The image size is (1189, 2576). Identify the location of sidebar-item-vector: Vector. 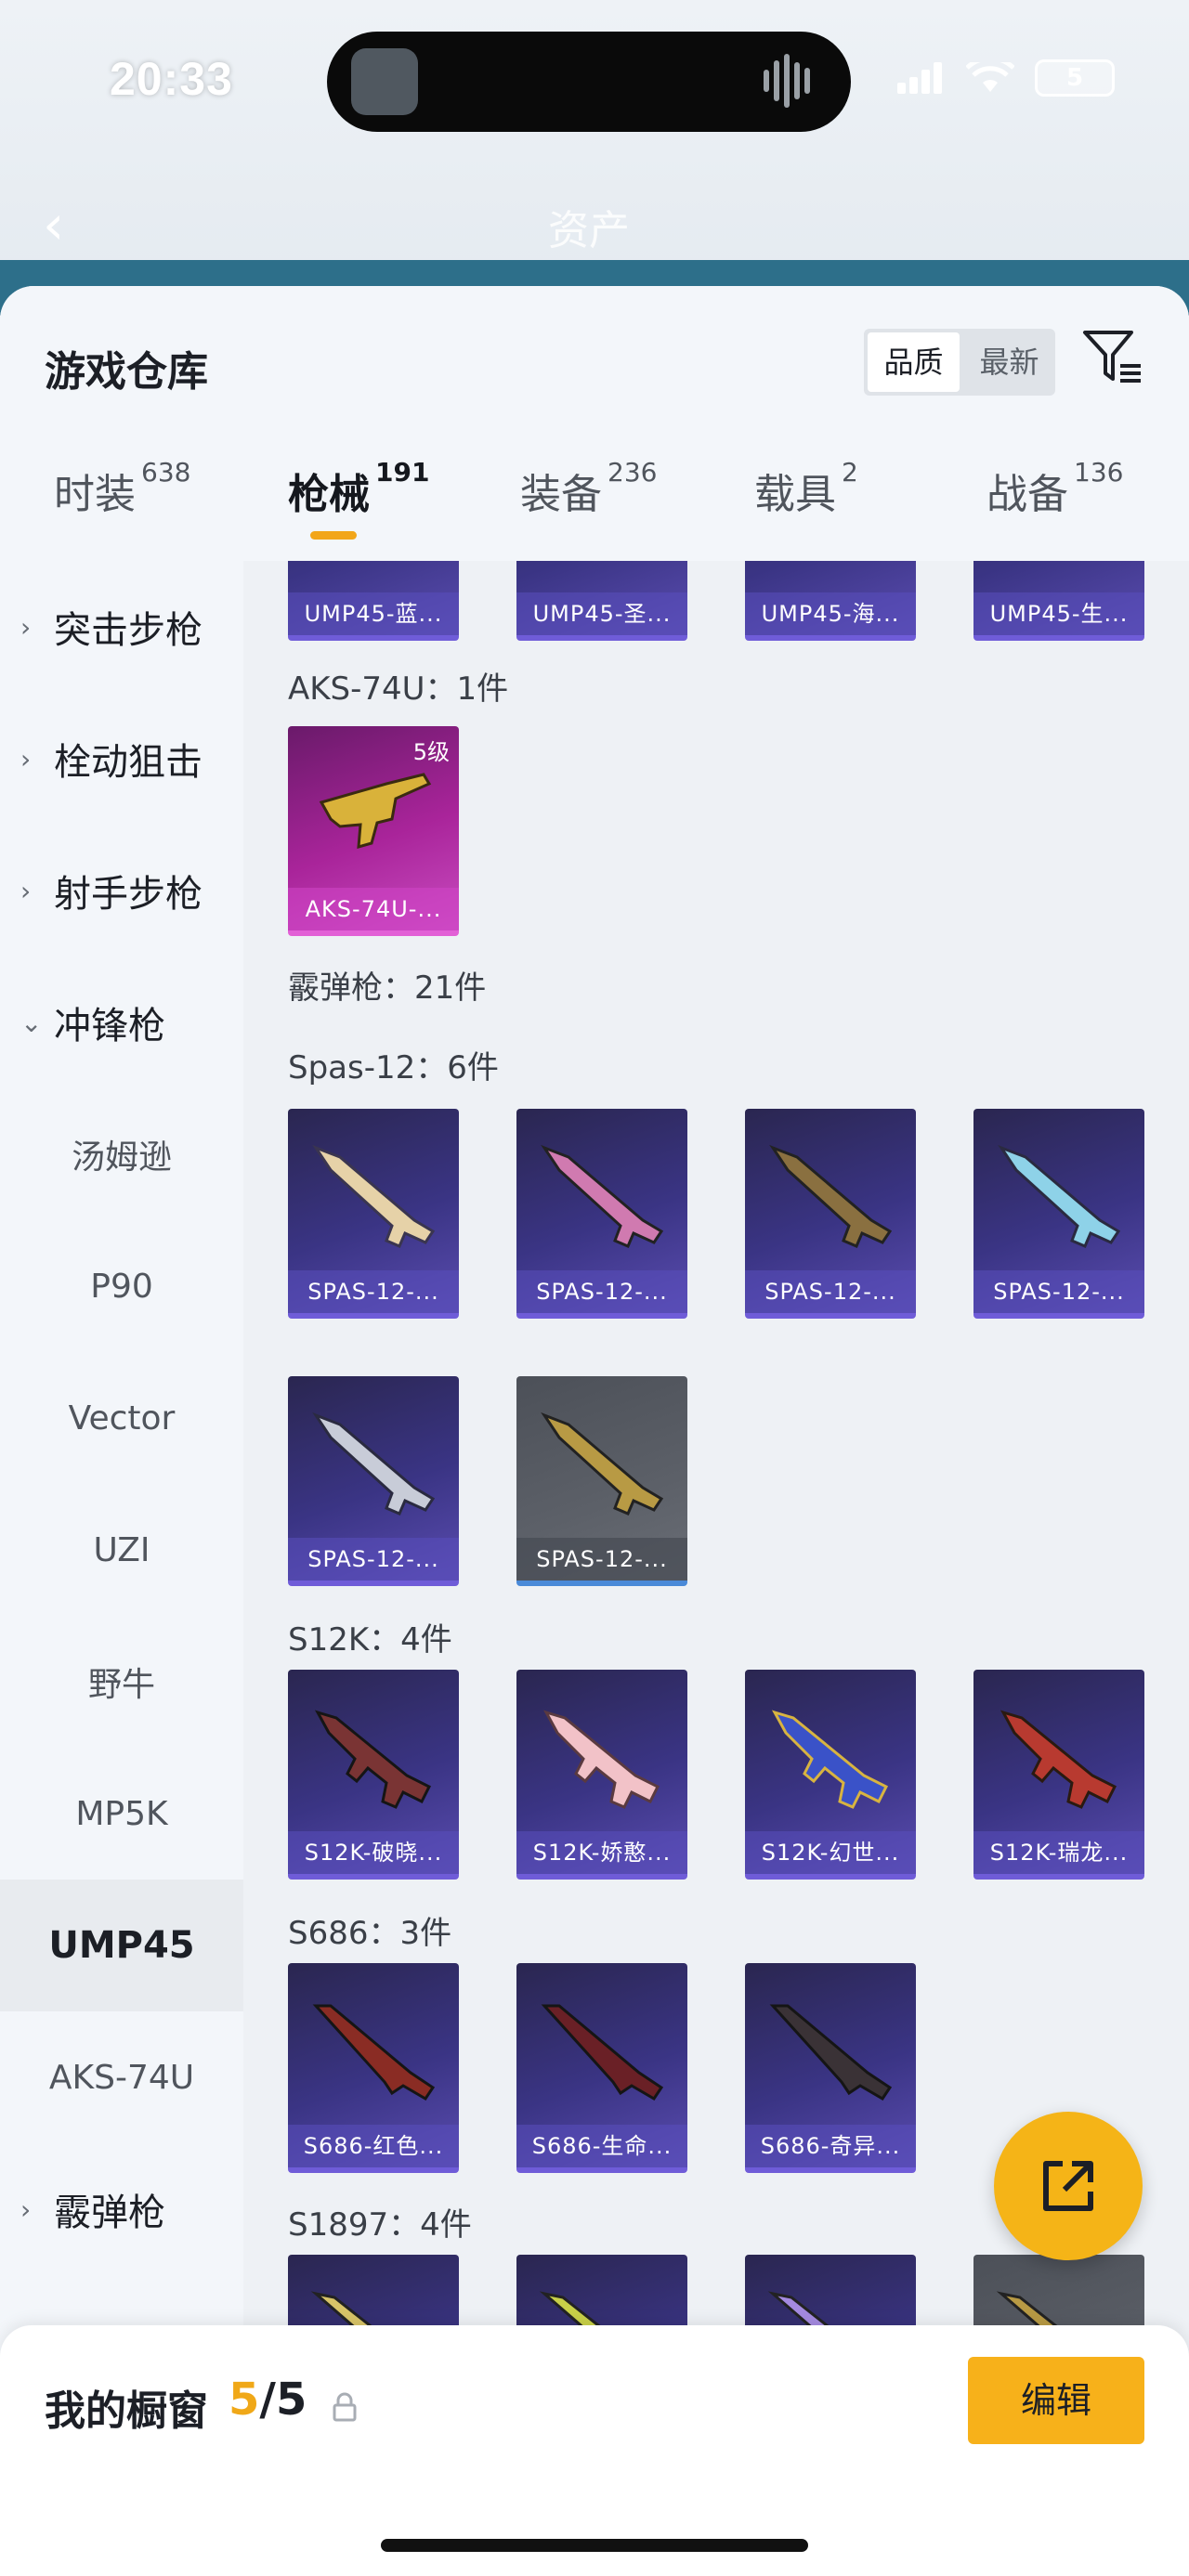
(122, 1418).